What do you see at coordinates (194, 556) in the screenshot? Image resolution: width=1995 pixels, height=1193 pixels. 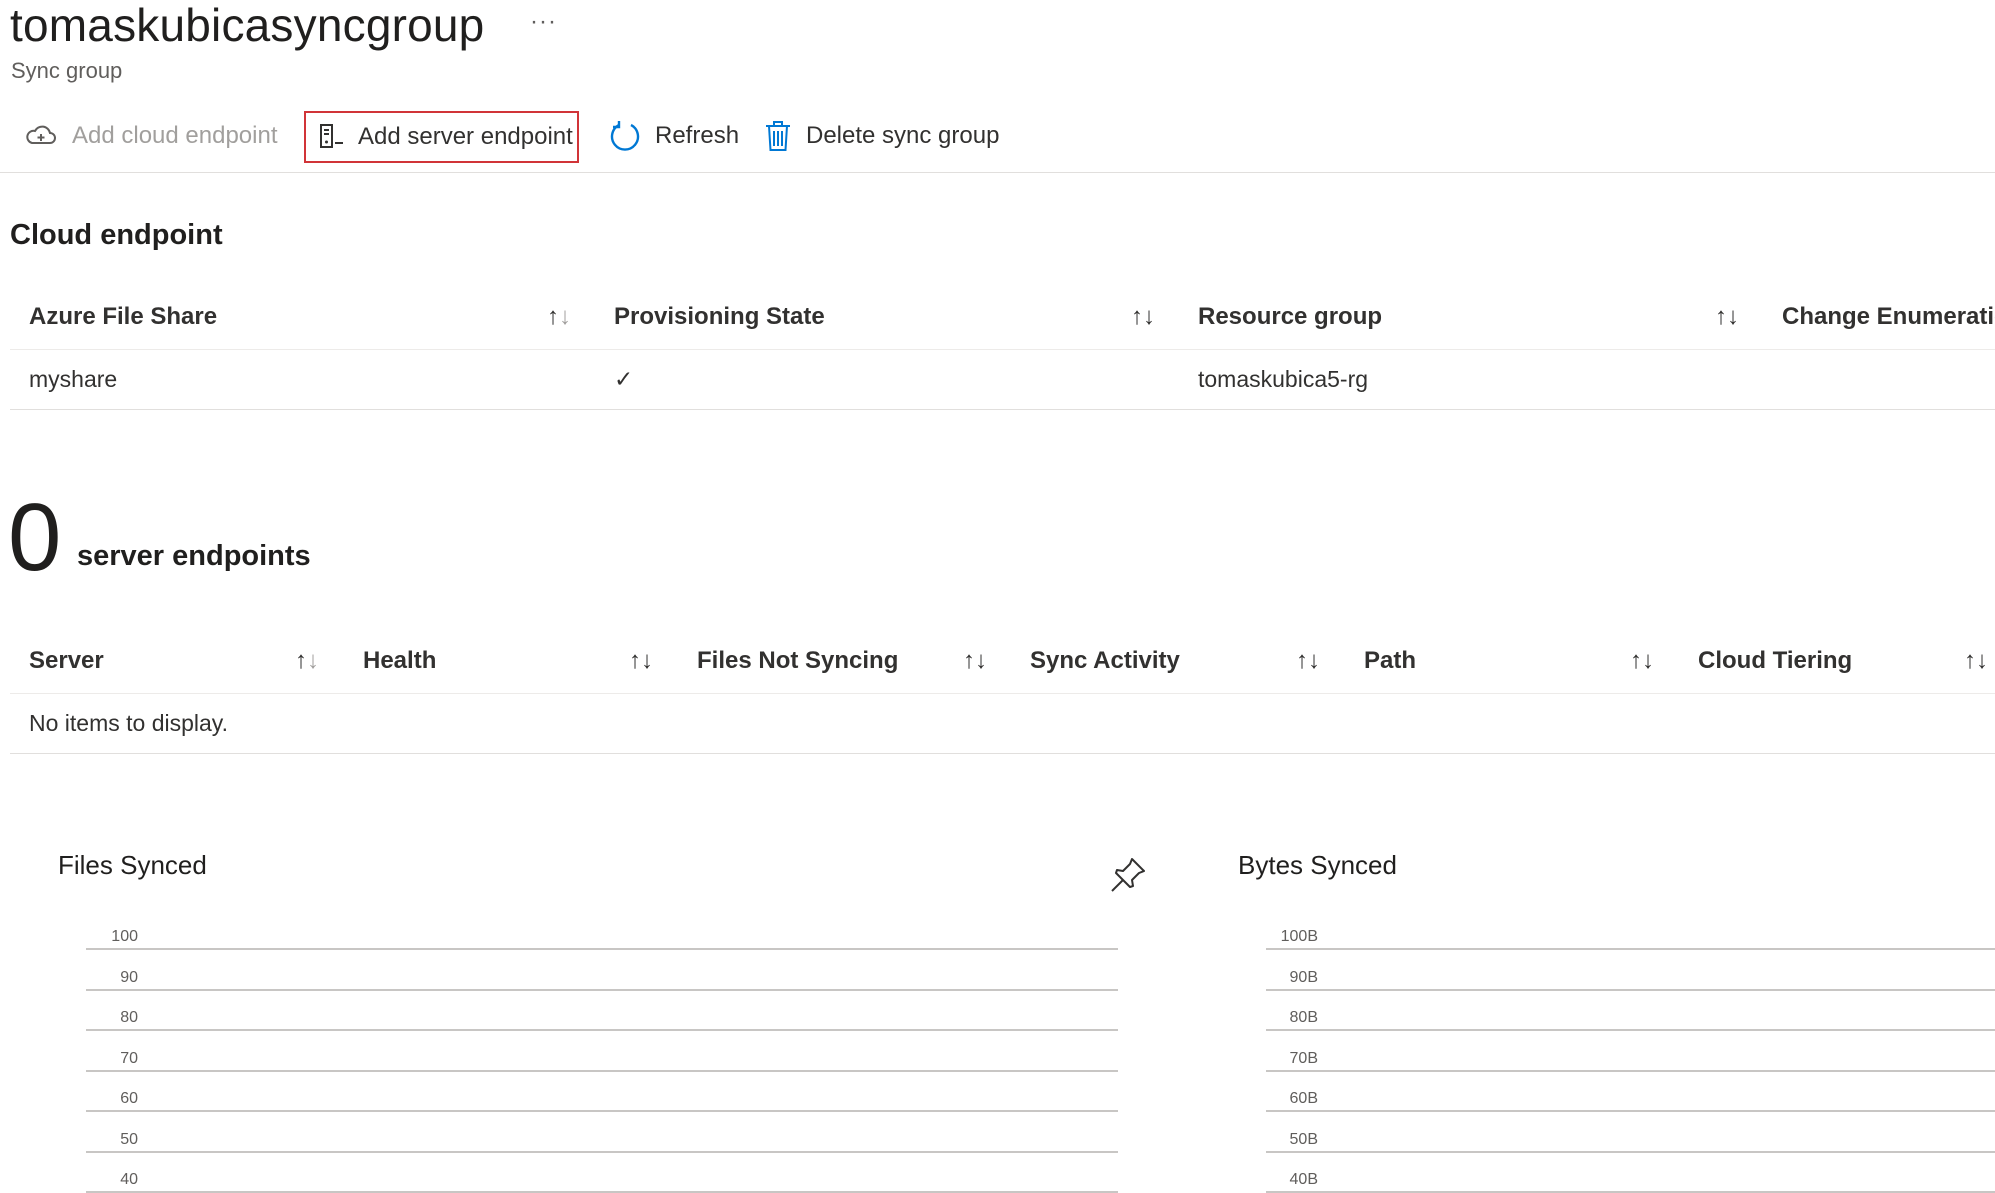 I see `server-endpoints-heading: server endpoints` at bounding box center [194, 556].